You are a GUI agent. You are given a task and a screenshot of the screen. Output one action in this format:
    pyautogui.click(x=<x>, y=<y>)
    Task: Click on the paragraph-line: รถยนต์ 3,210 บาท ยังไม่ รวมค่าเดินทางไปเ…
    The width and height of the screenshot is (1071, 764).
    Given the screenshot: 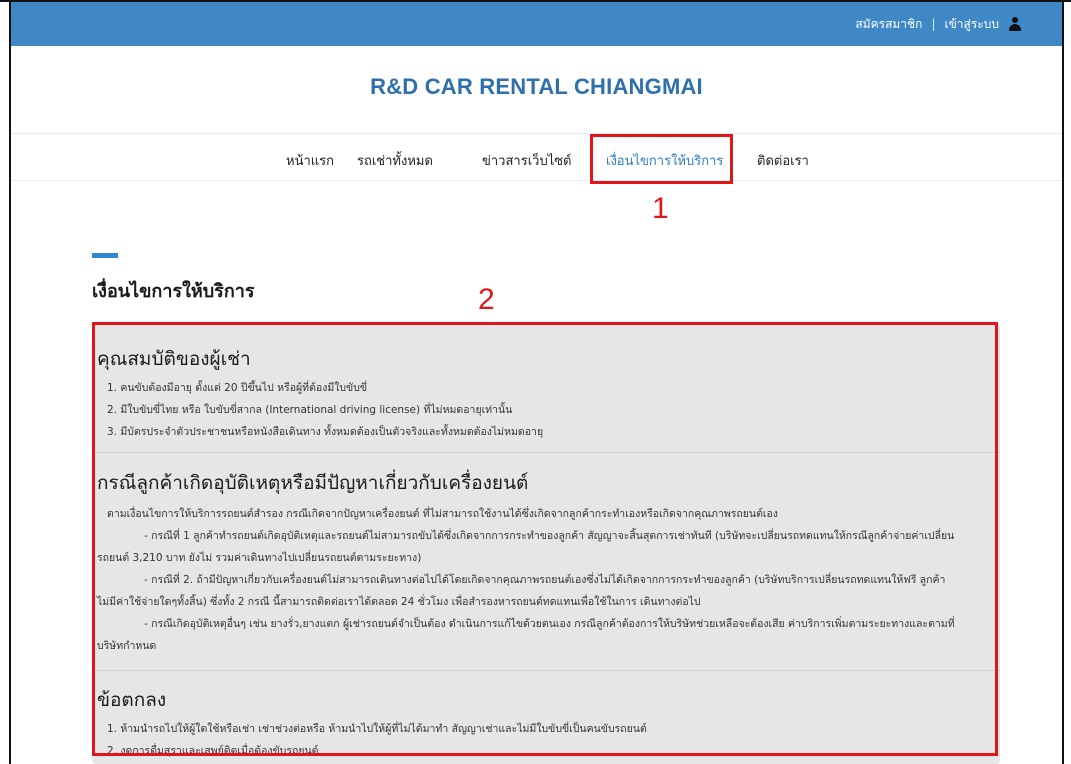 What is the action you would take?
    pyautogui.click(x=259, y=558)
    